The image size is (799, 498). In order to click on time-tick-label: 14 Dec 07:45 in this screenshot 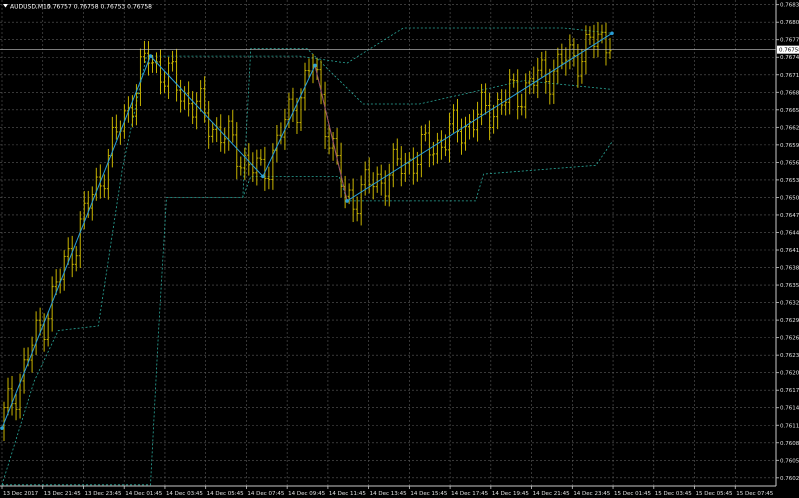, I will do `click(265, 494)`.